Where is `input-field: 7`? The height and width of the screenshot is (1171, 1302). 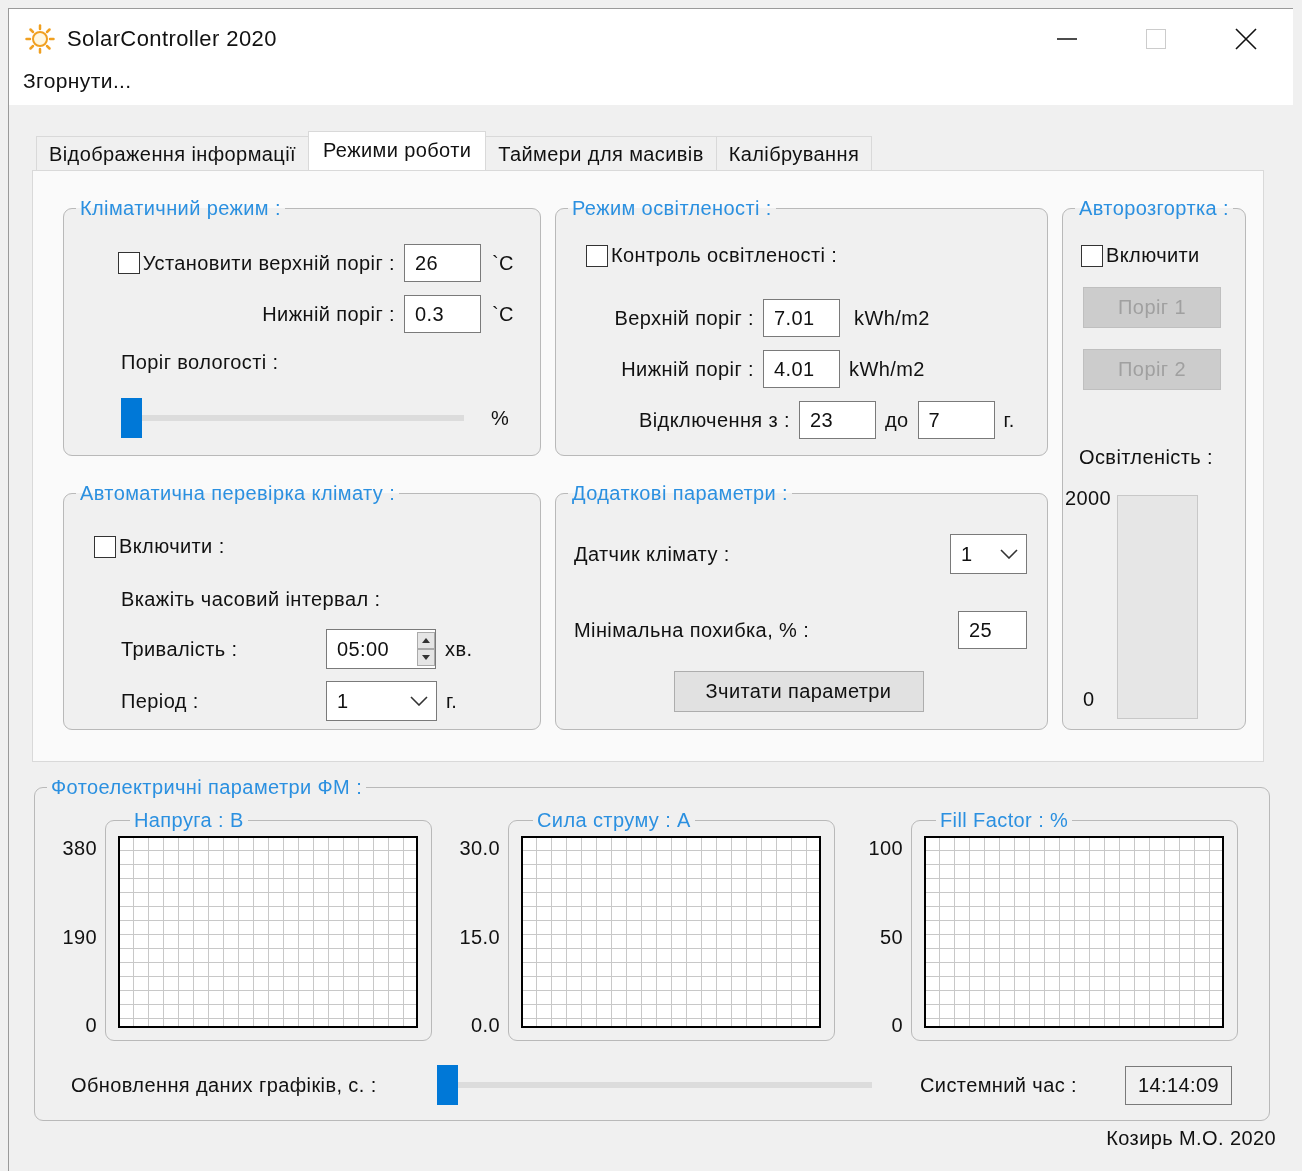 input-field: 7 is located at coordinates (956, 420).